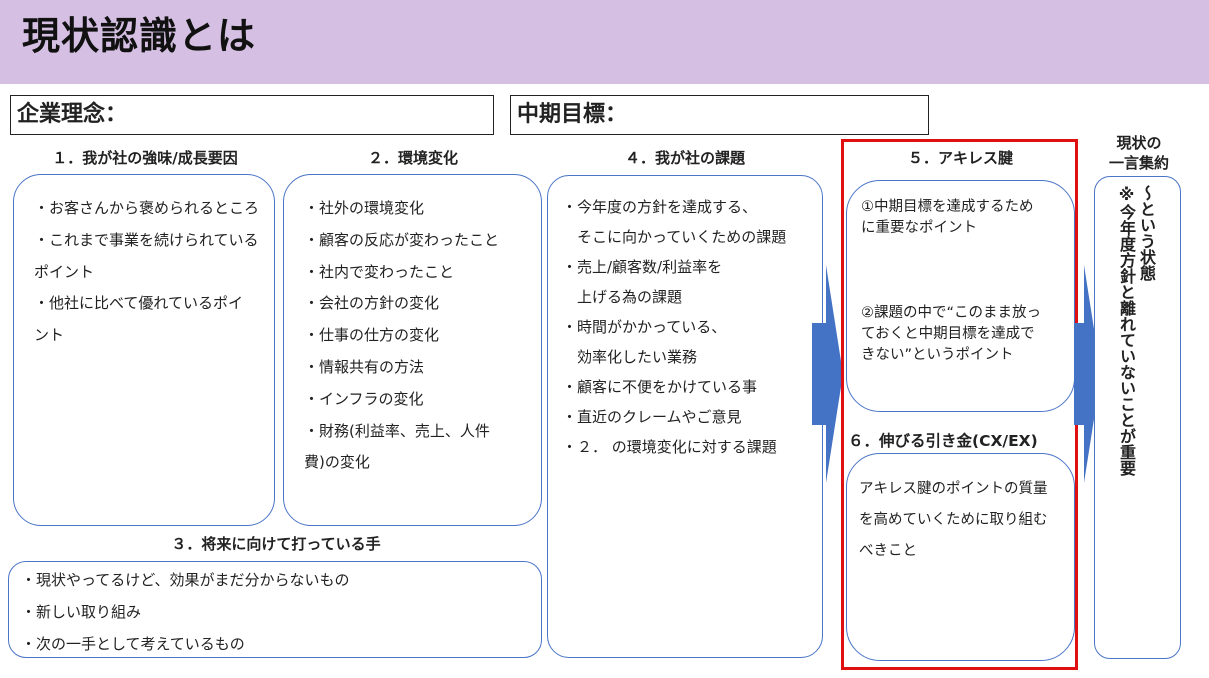 The height and width of the screenshot is (678, 1209). What do you see at coordinates (372, 335) in the screenshot?
I see `environment-item: ・仕事の仕方の変化` at bounding box center [372, 335].